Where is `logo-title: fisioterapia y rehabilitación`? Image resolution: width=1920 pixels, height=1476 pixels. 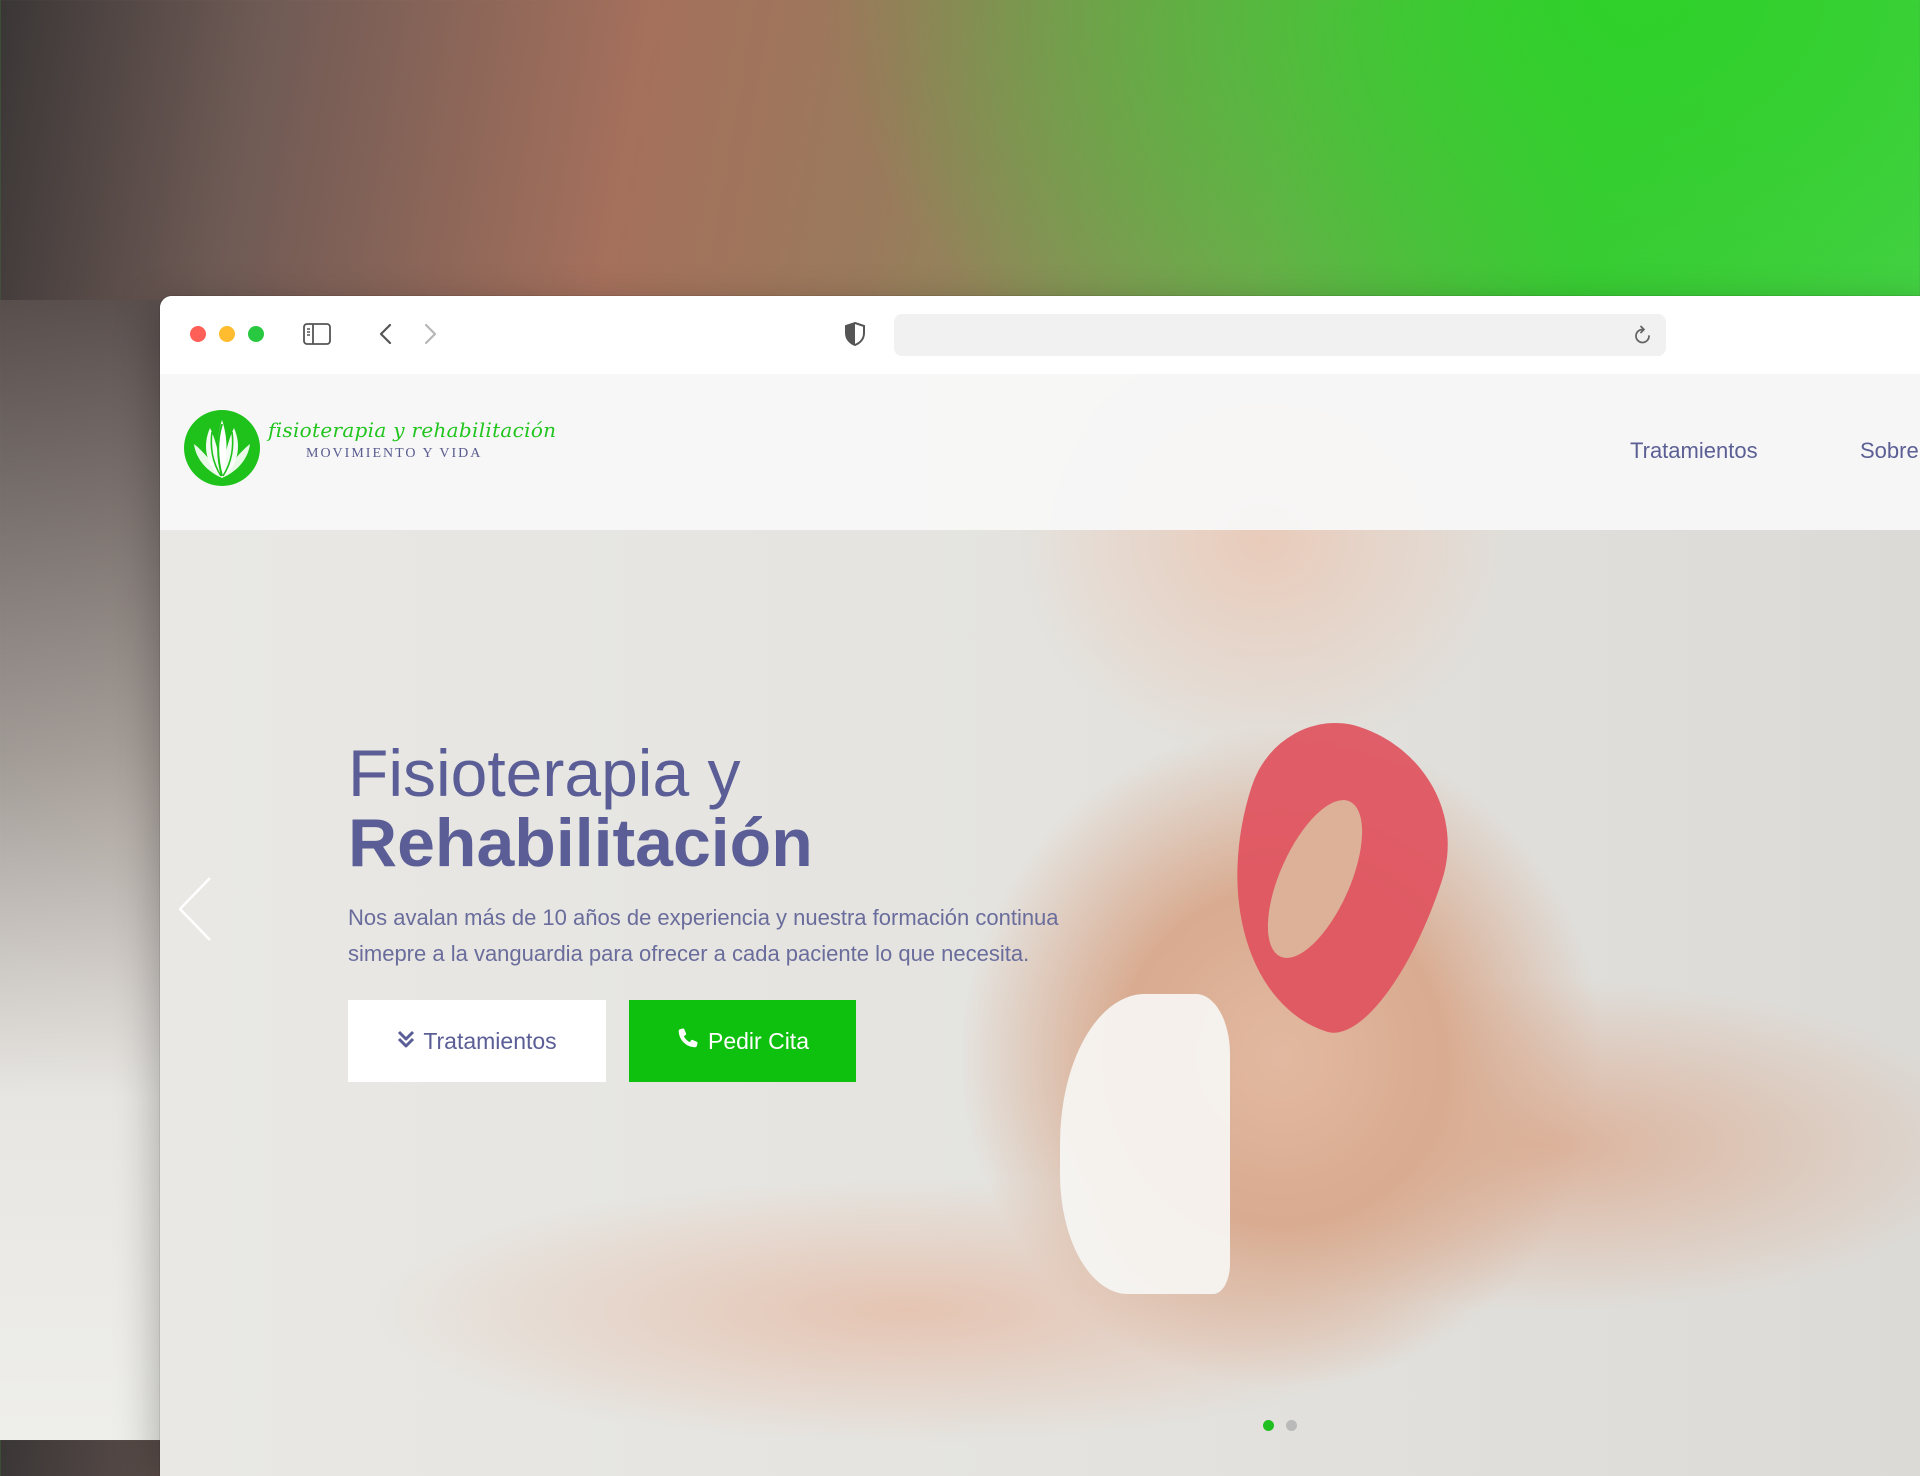
logo-title: fisioterapia y rehabilitación is located at coordinates (412, 430).